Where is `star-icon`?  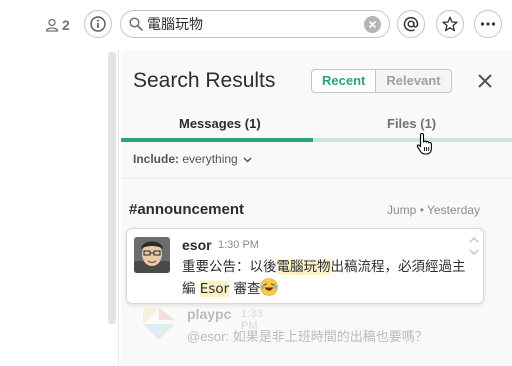 star-icon is located at coordinates (450, 24).